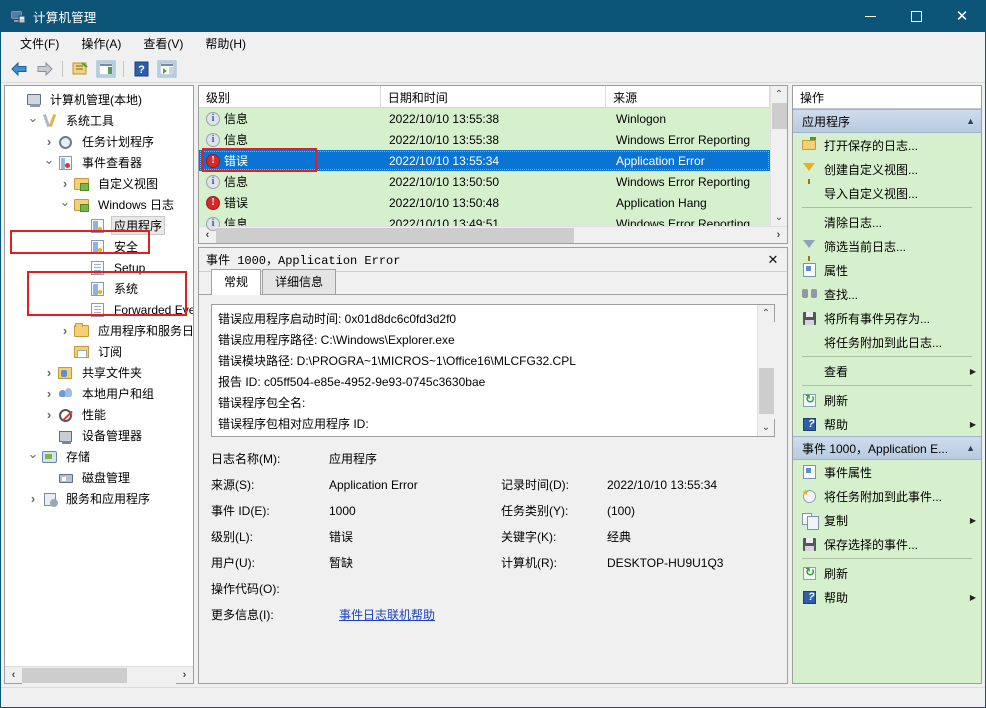 The width and height of the screenshot is (986, 708). Describe the element at coordinates (141, 69) in the screenshot. I see `help-icon: ?` at that location.